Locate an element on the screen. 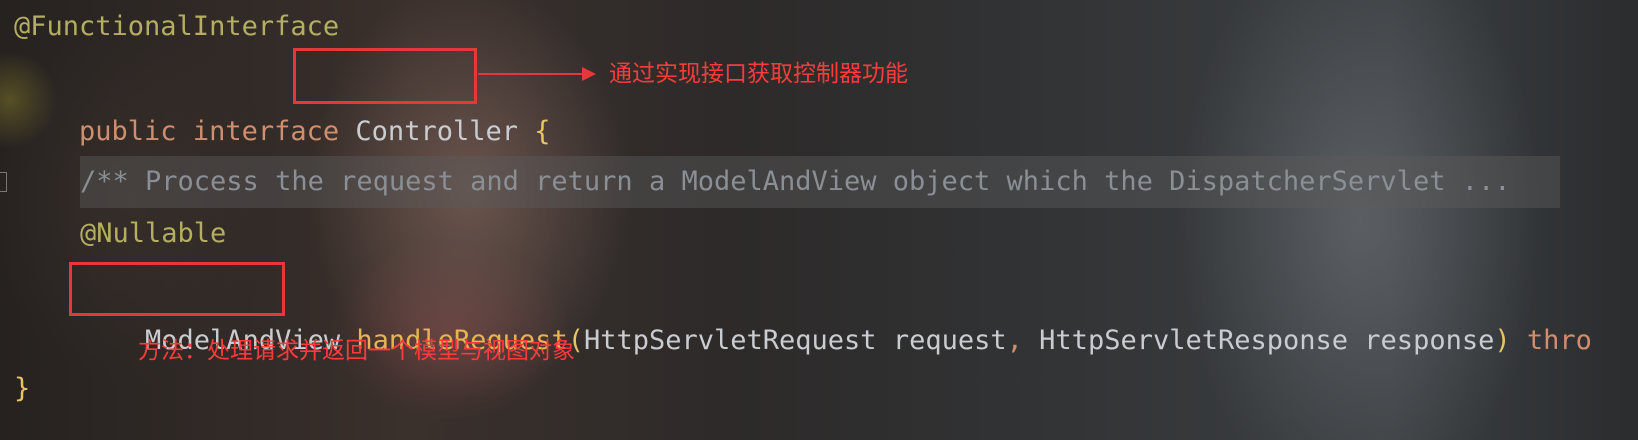  open-brace: { is located at coordinates (542, 131).